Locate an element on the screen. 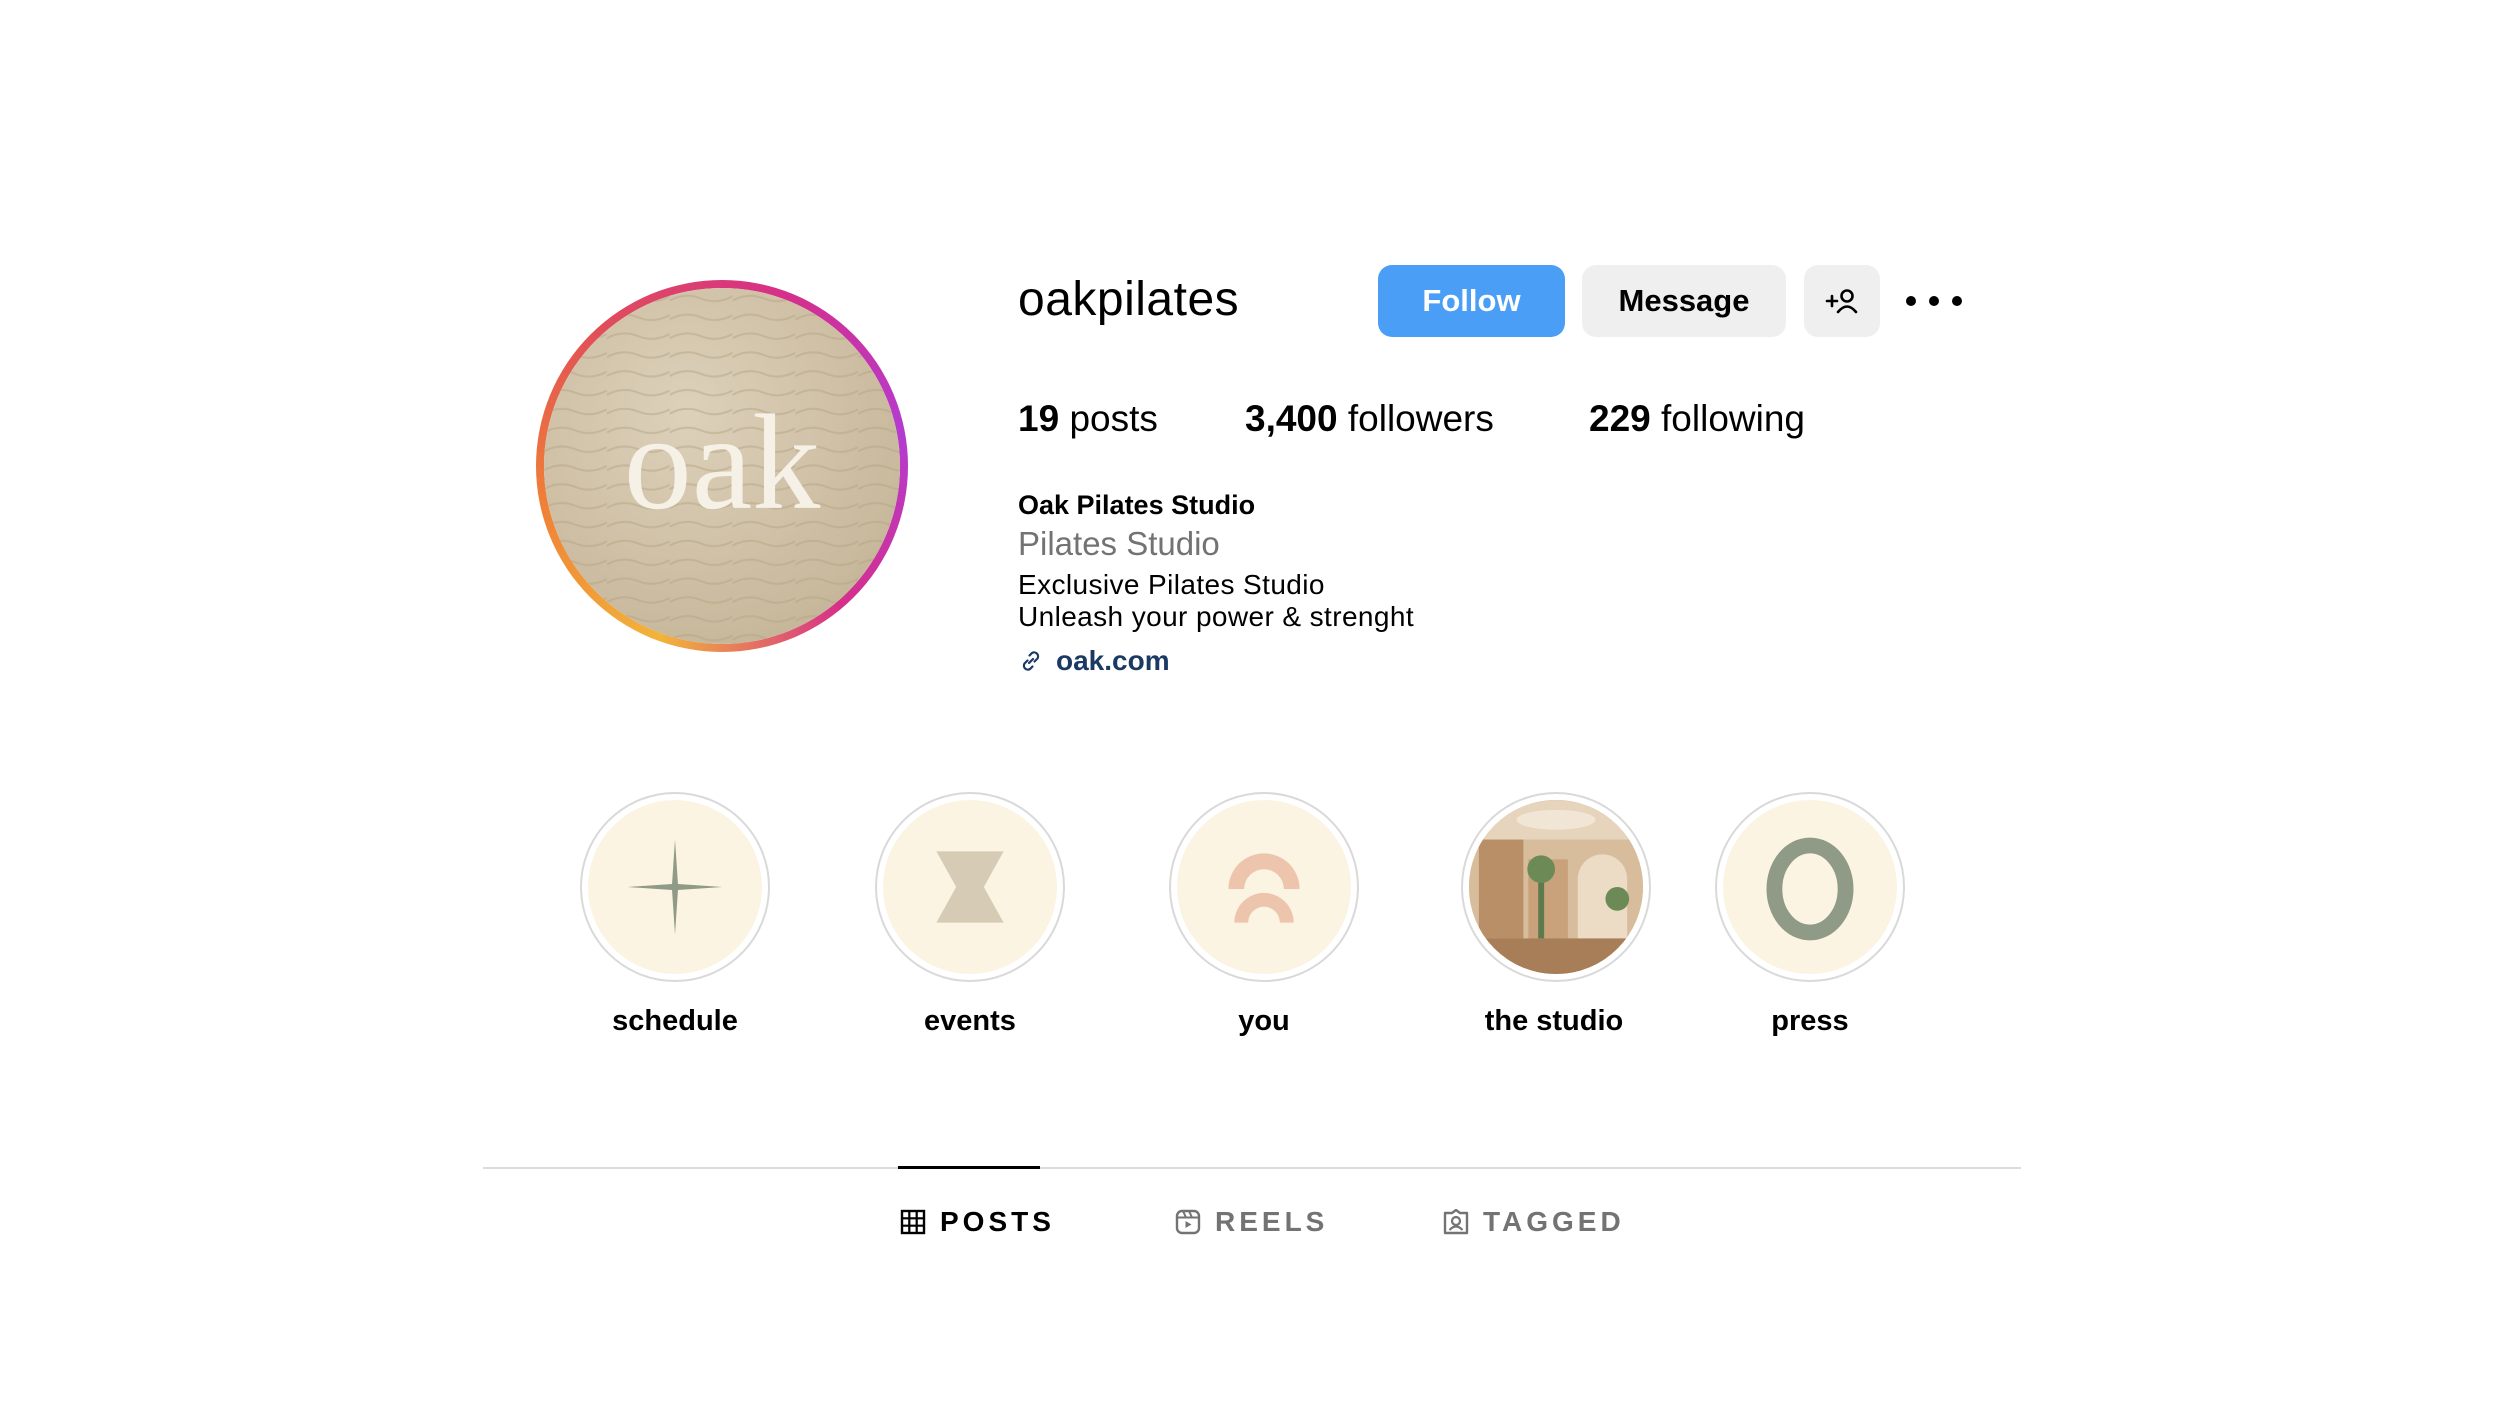 The image size is (2500, 1406). highlight-schedule is located at coordinates (675, 887).